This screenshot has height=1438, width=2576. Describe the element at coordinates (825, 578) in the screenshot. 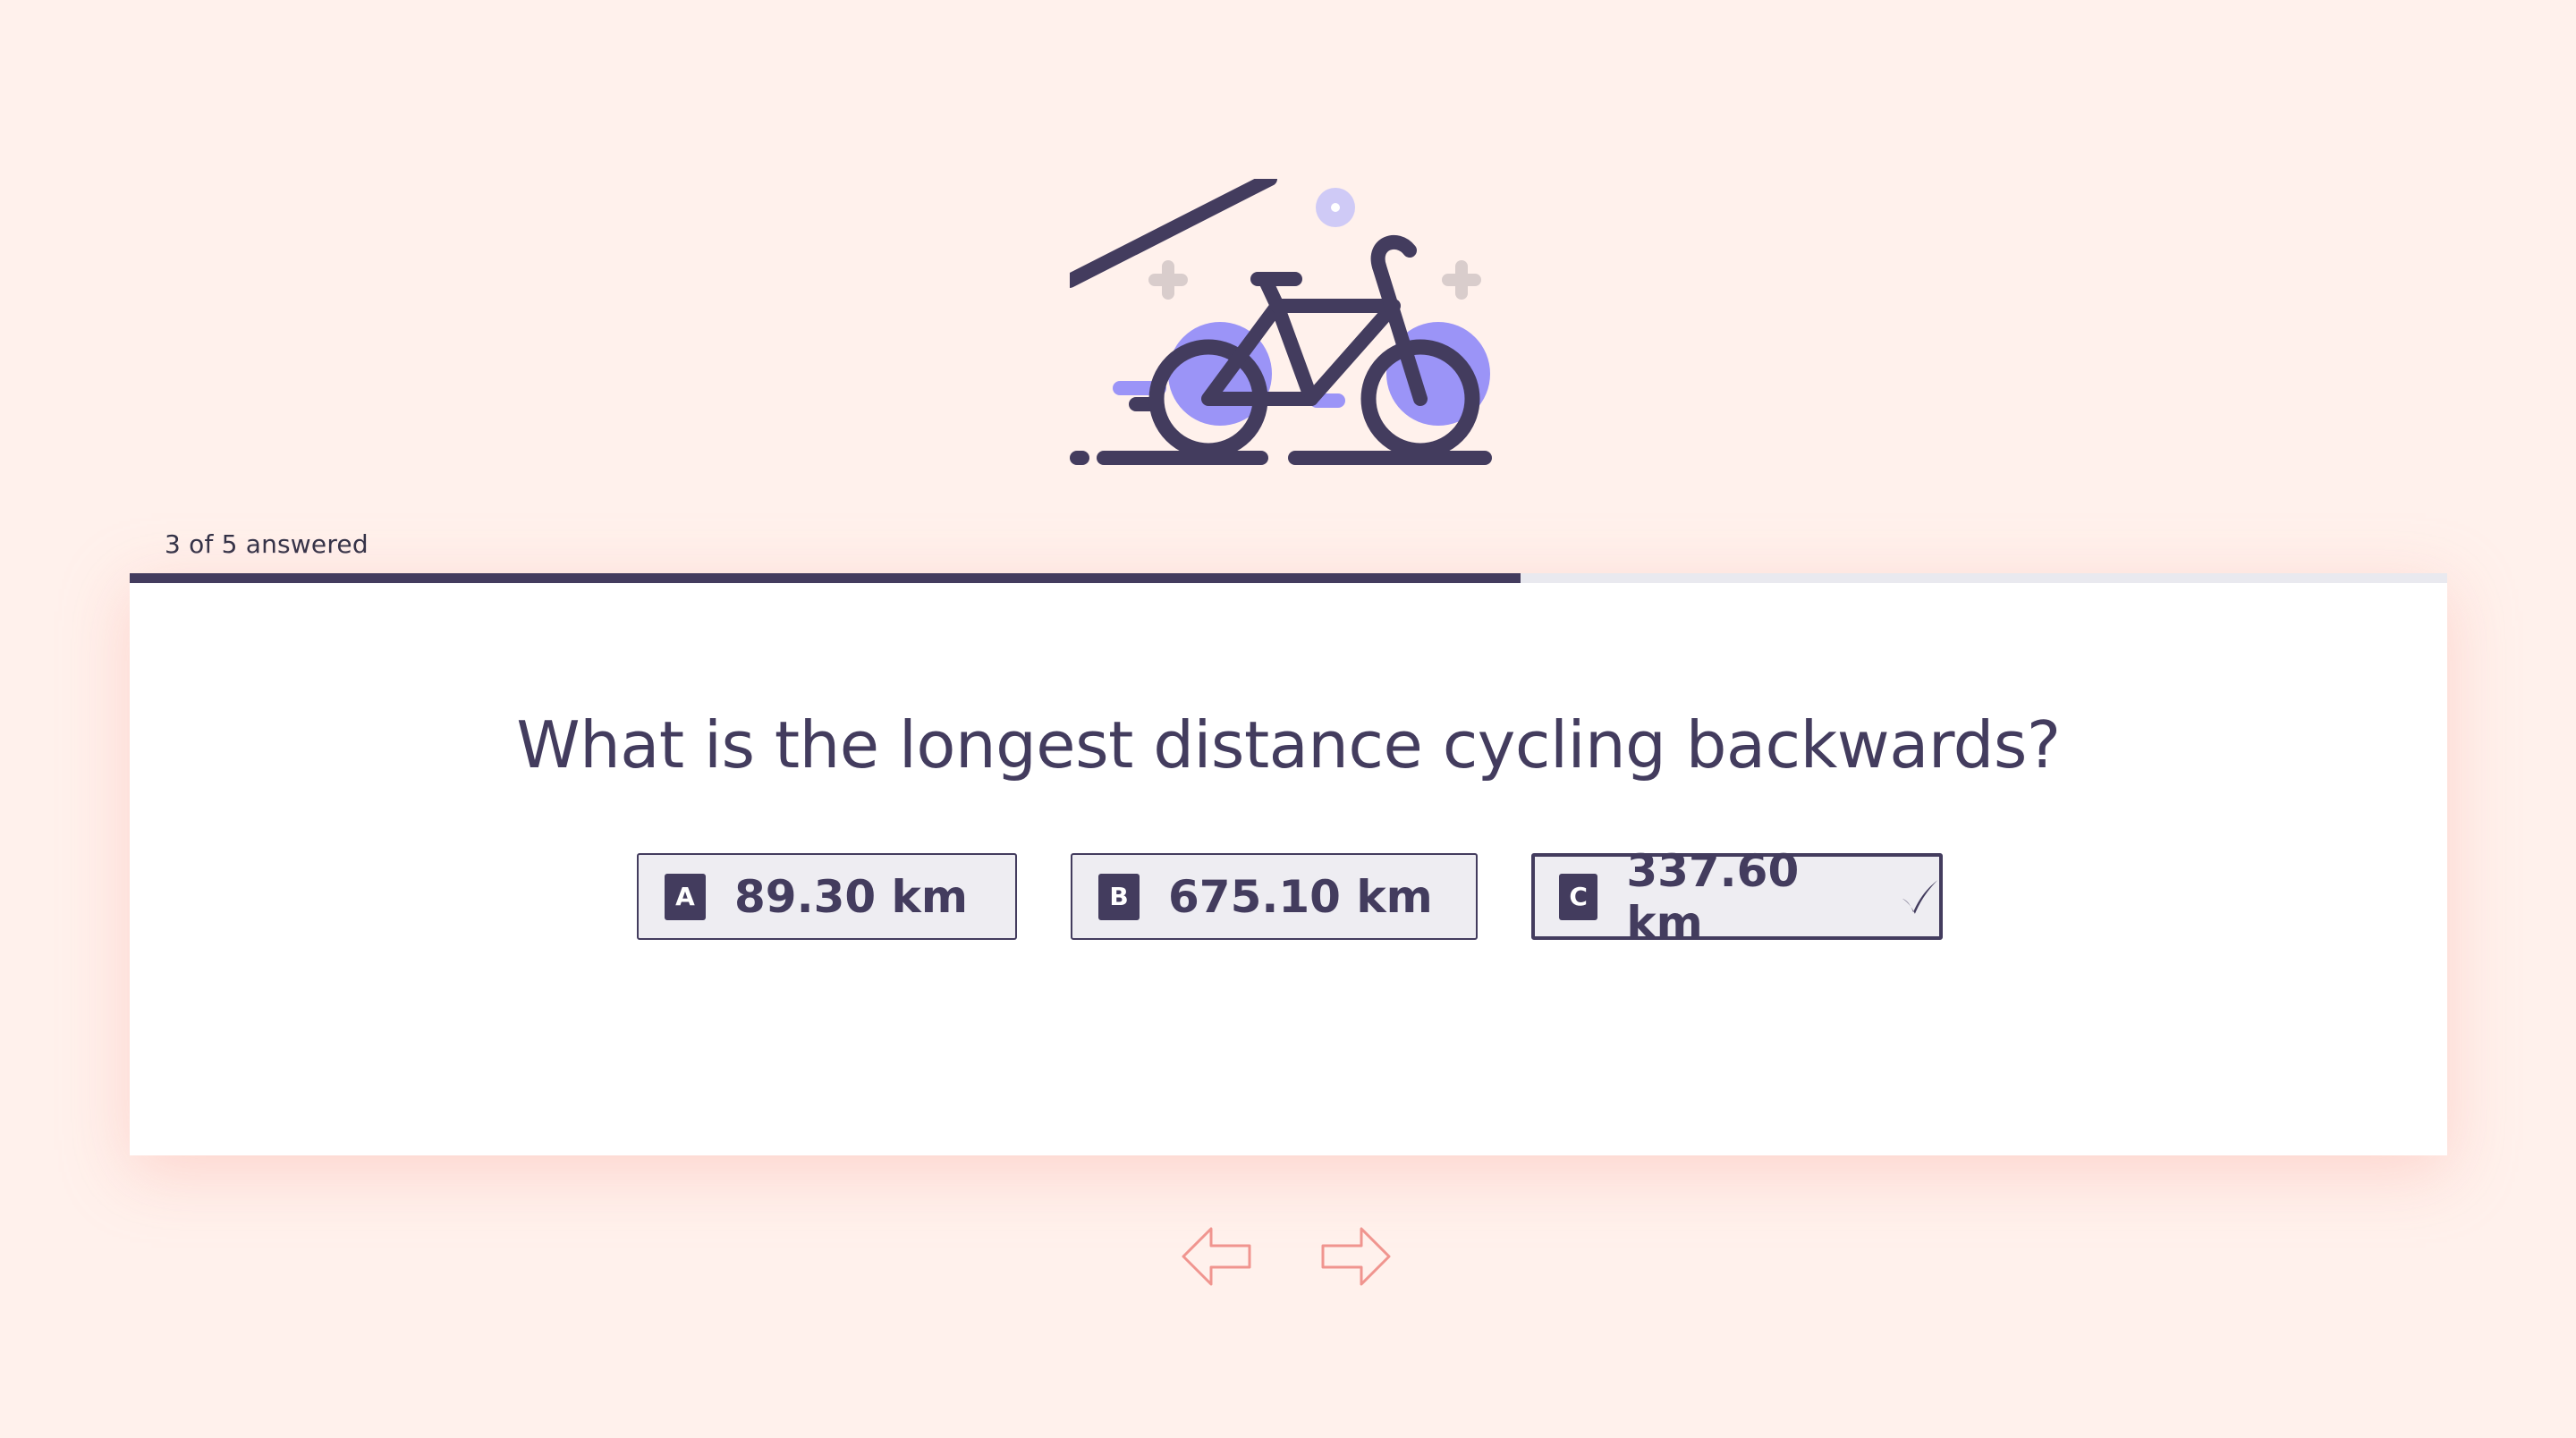

I see `progress-bar-fill` at that location.